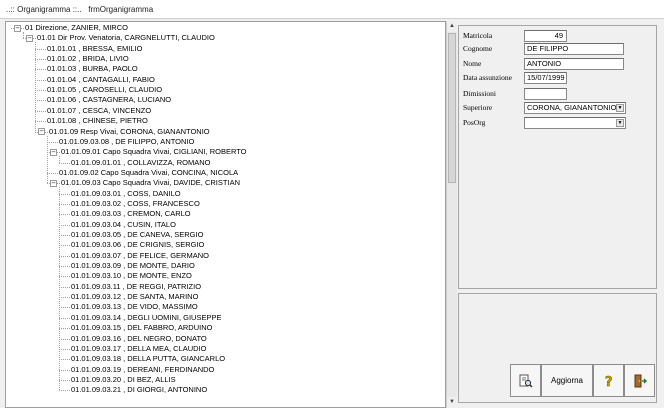  I want to click on tree-node: 01.01.03 , BURBA, PAOLO, so click(92, 69).